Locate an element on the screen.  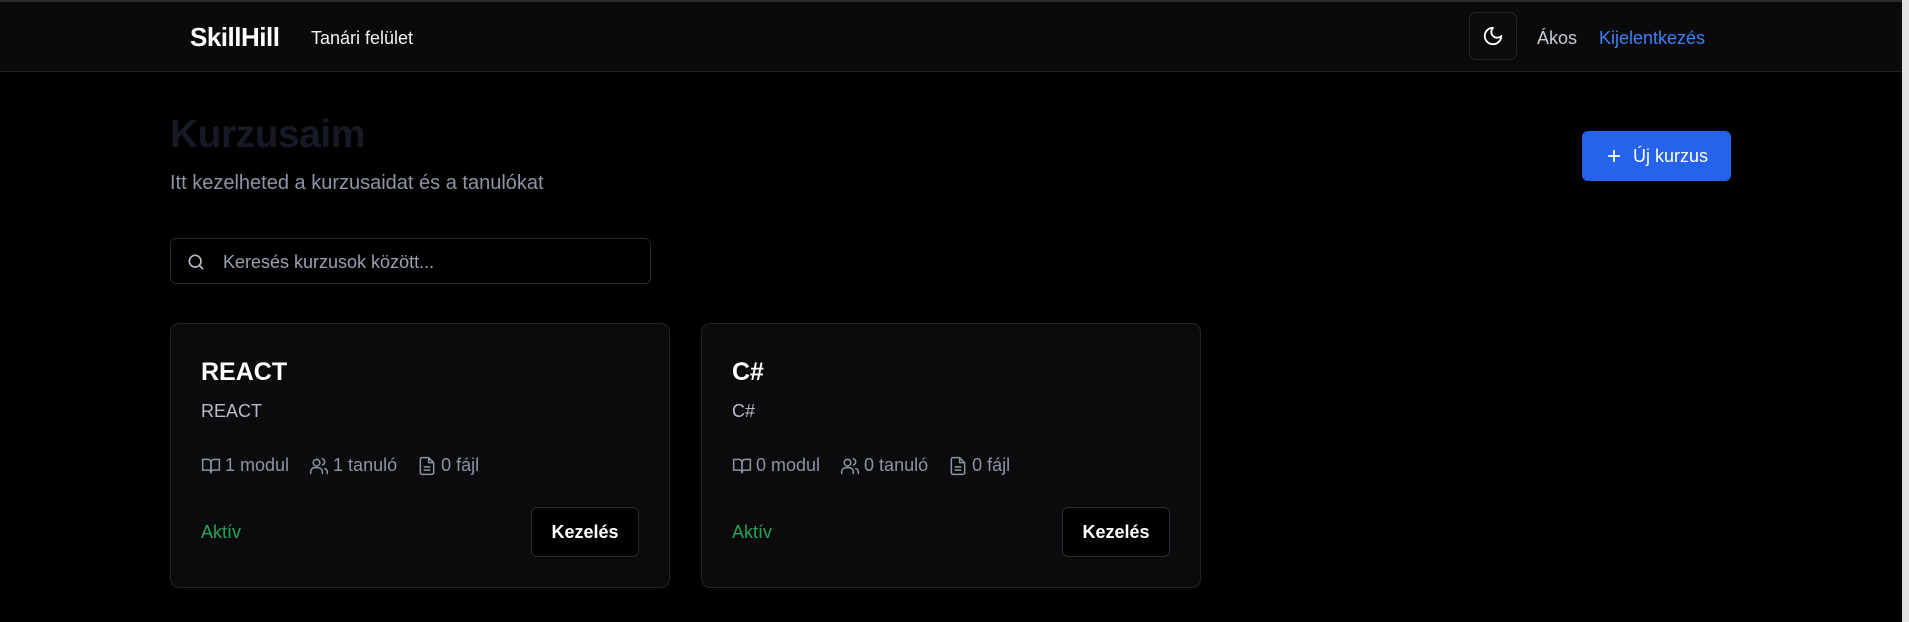
brand-logo: SkillHill is located at coordinates (235, 37).